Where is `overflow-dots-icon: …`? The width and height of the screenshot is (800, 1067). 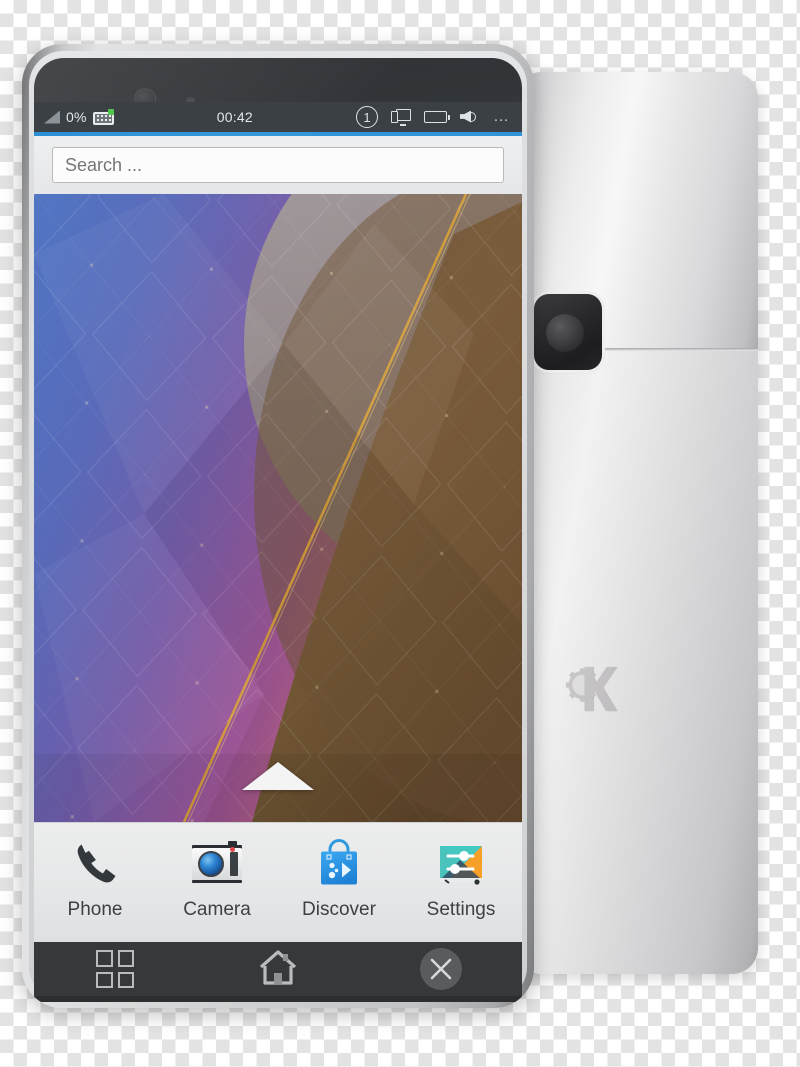
overflow-dots-icon: … is located at coordinates (501, 117).